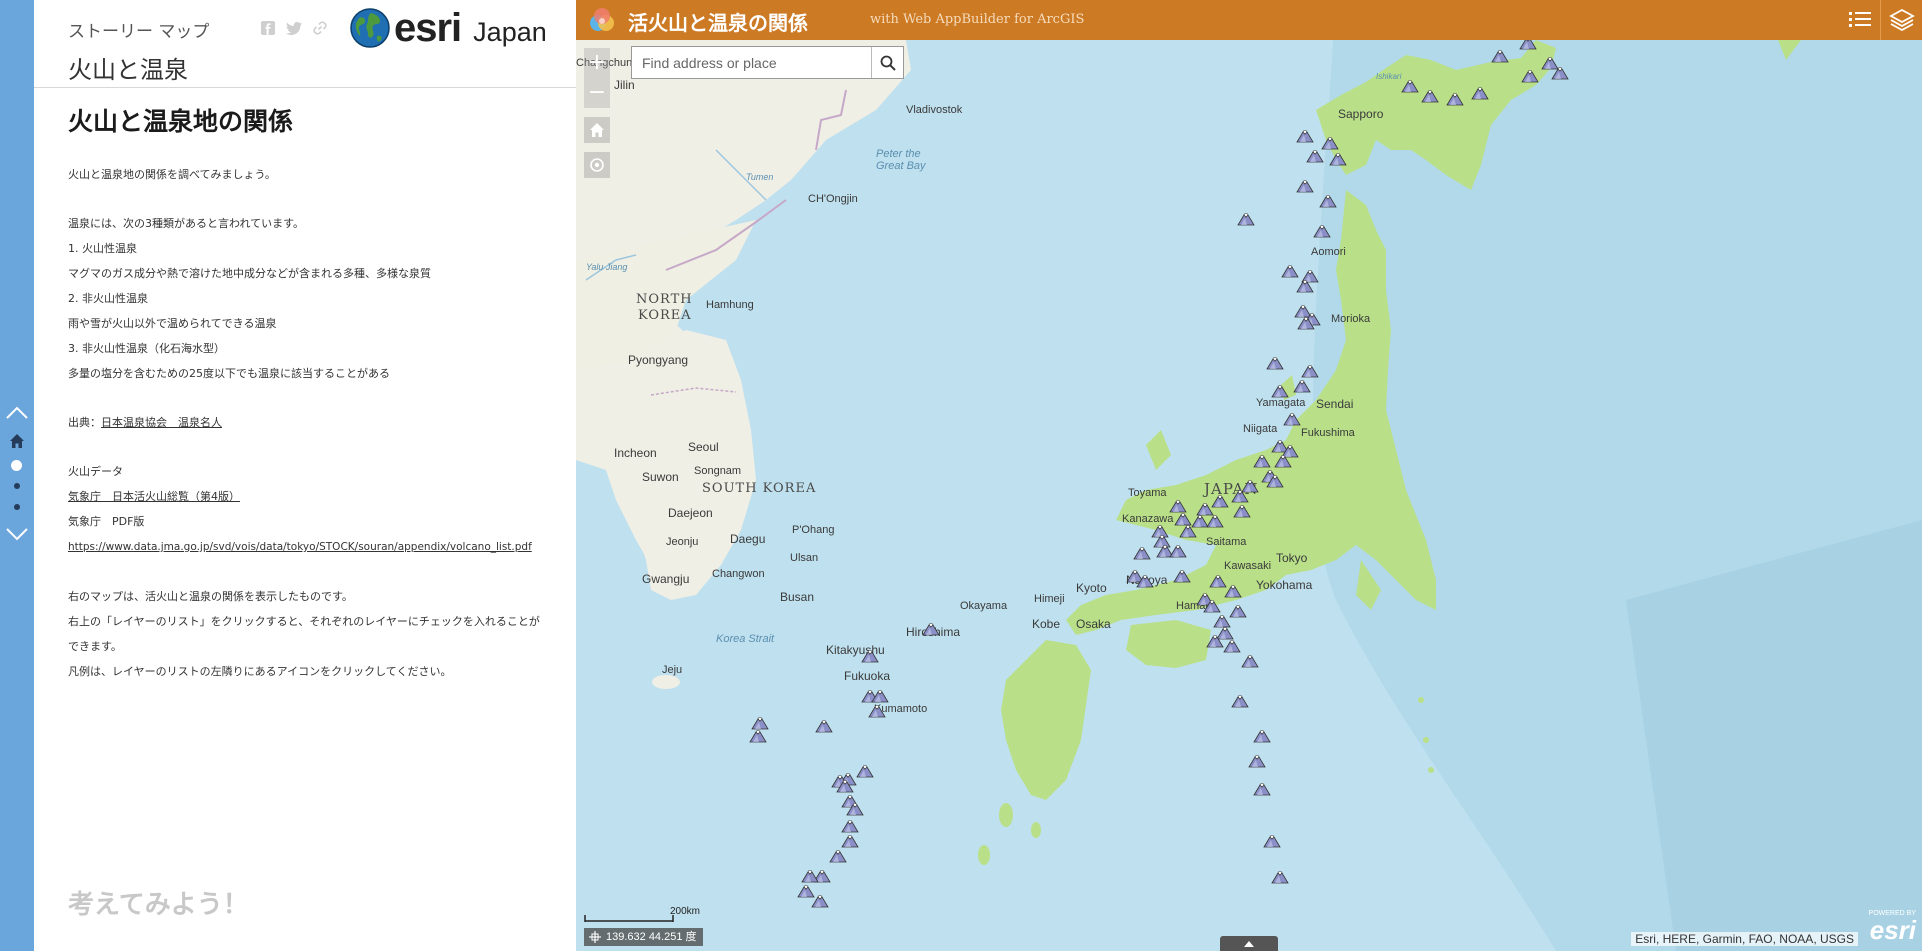  I want to click on home-extent-button, so click(597, 130).